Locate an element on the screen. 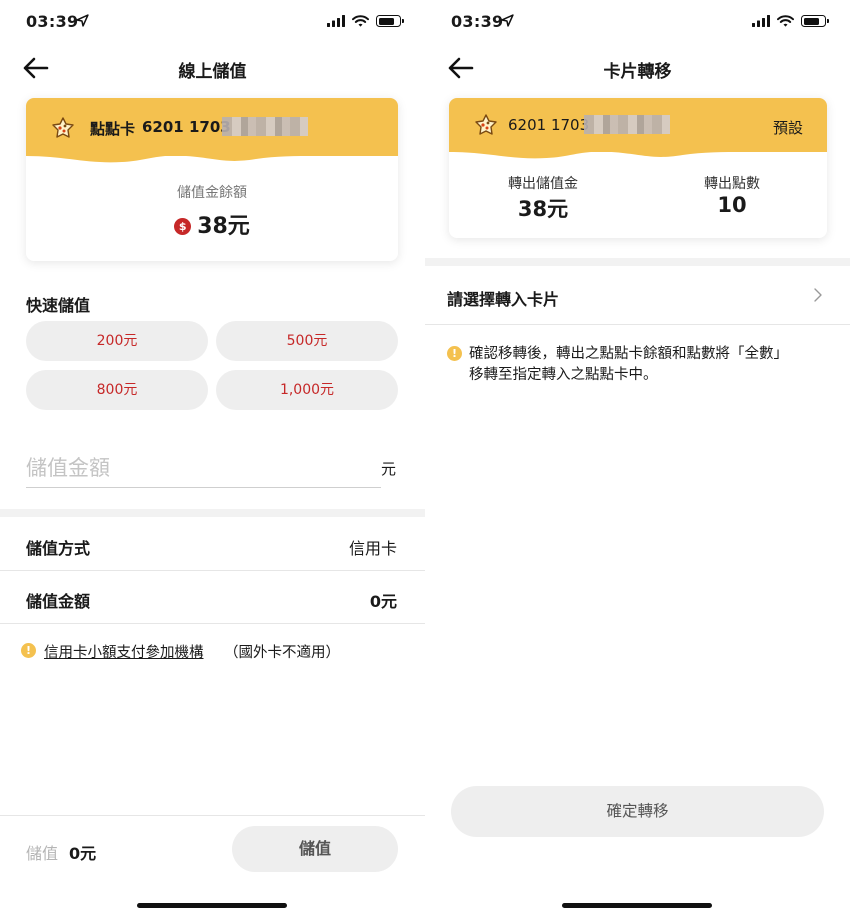 The width and height of the screenshot is (850, 918). total-value: 0元 is located at coordinates (383, 601).